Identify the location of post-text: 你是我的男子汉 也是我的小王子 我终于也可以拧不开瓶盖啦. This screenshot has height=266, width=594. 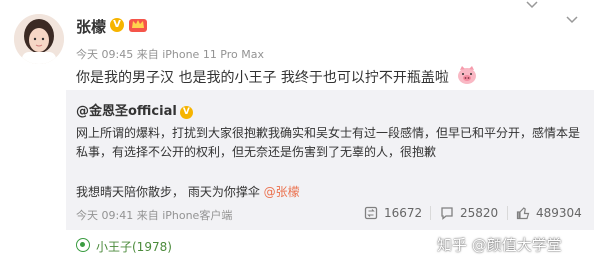
(262, 78).